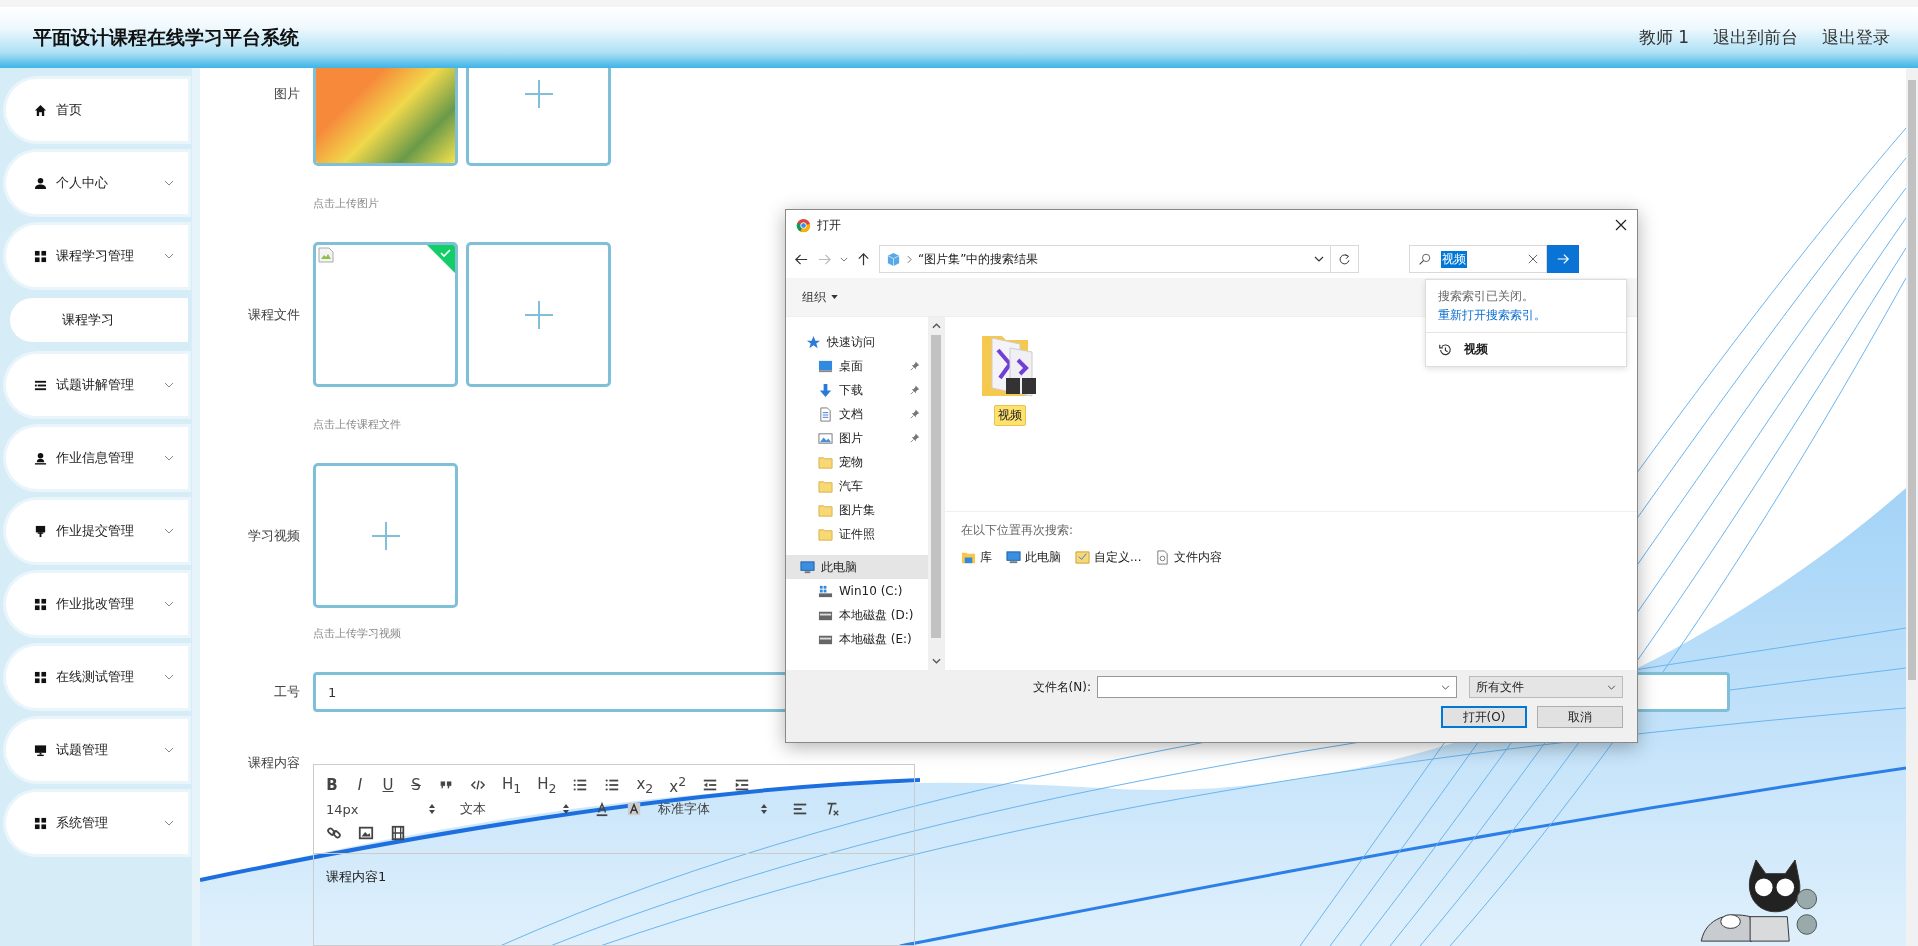 The height and width of the screenshot is (946, 1918). What do you see at coordinates (478, 785) in the screenshot?
I see `code-icon` at bounding box center [478, 785].